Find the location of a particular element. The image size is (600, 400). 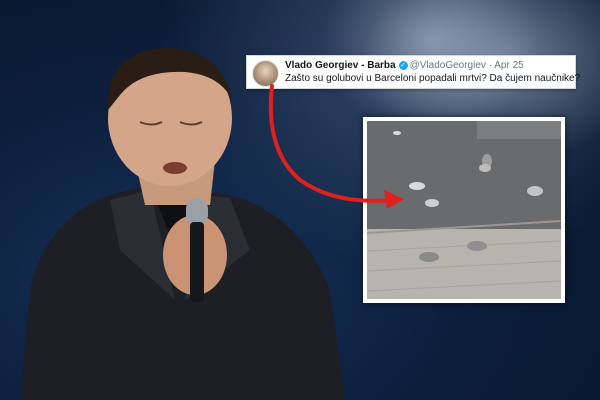

verified-badge-icon: ✓ is located at coordinates (403, 65).